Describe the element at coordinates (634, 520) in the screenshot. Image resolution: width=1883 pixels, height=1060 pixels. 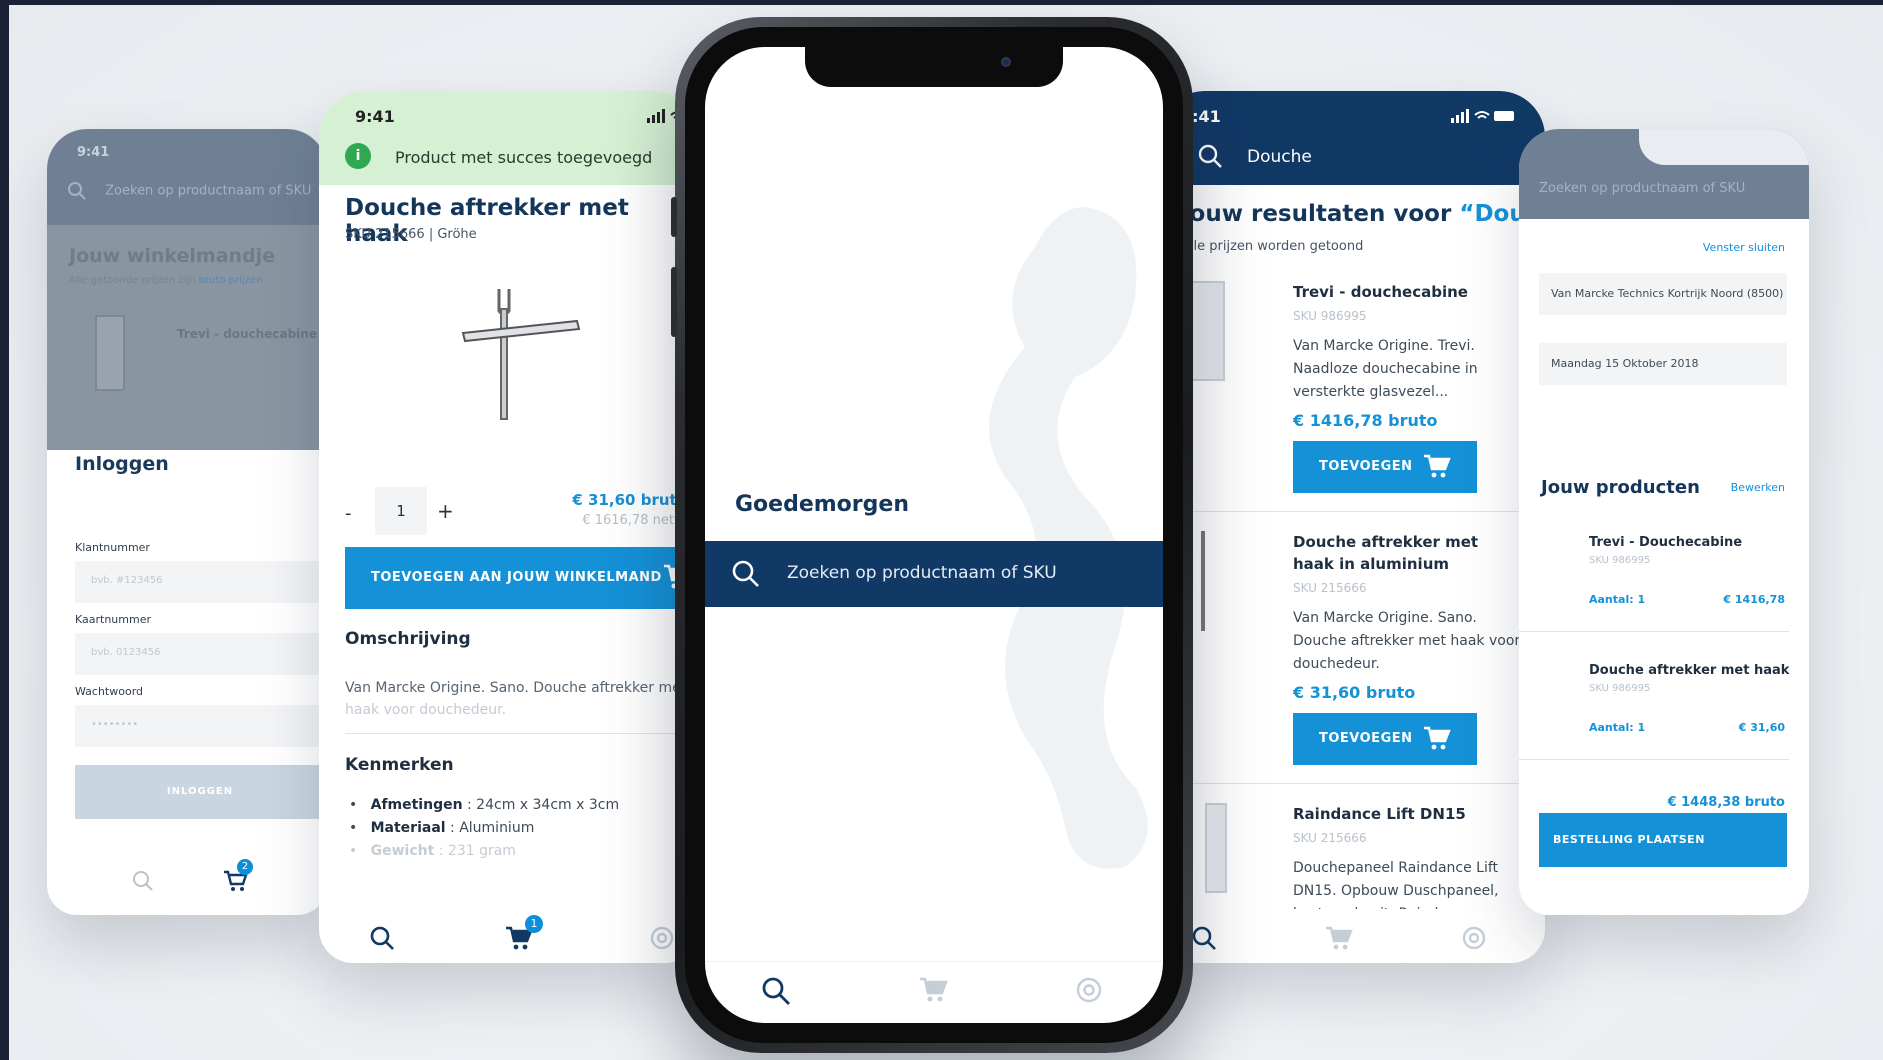
I see `price-netto: € 1616,78 netto` at that location.